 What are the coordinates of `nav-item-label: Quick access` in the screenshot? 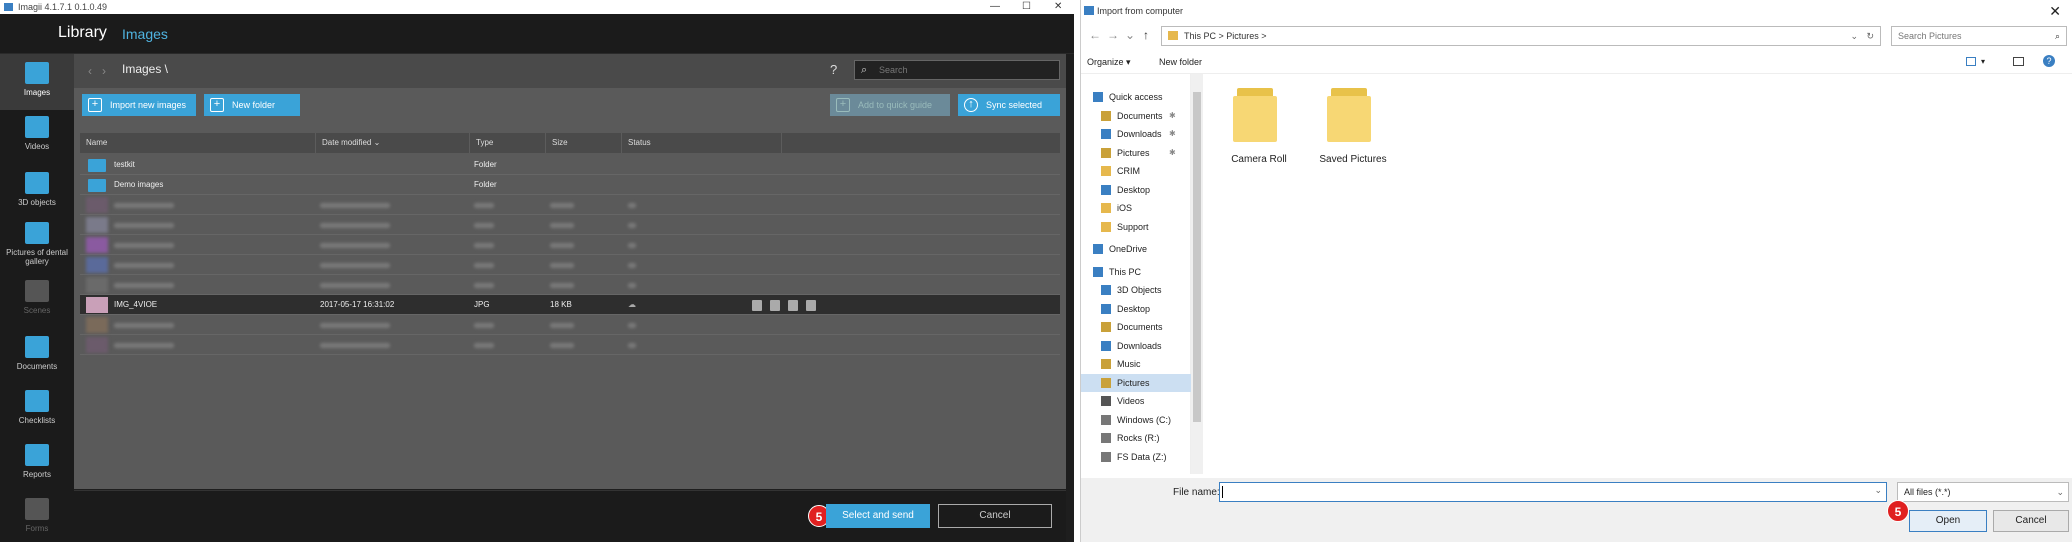 It's located at (1136, 97).